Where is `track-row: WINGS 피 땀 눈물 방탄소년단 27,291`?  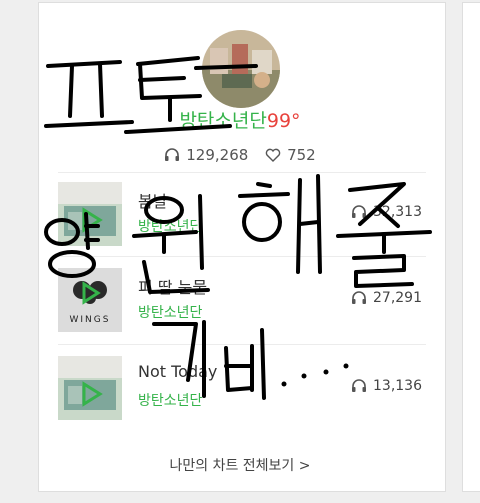 track-row: WINGS 피 땀 눈물 방탄소년단 27,291 is located at coordinates (242, 300).